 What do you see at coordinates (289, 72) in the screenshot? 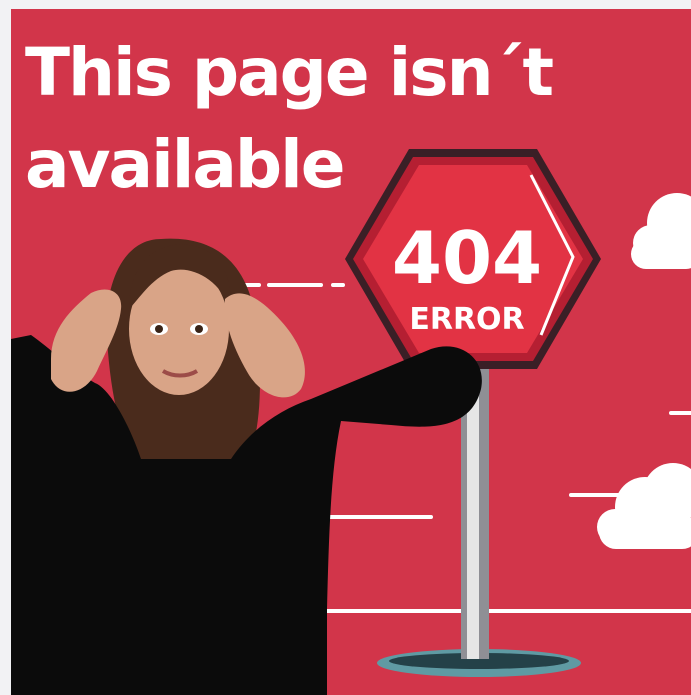
I see `title-line-1: This page isn´t` at bounding box center [289, 72].